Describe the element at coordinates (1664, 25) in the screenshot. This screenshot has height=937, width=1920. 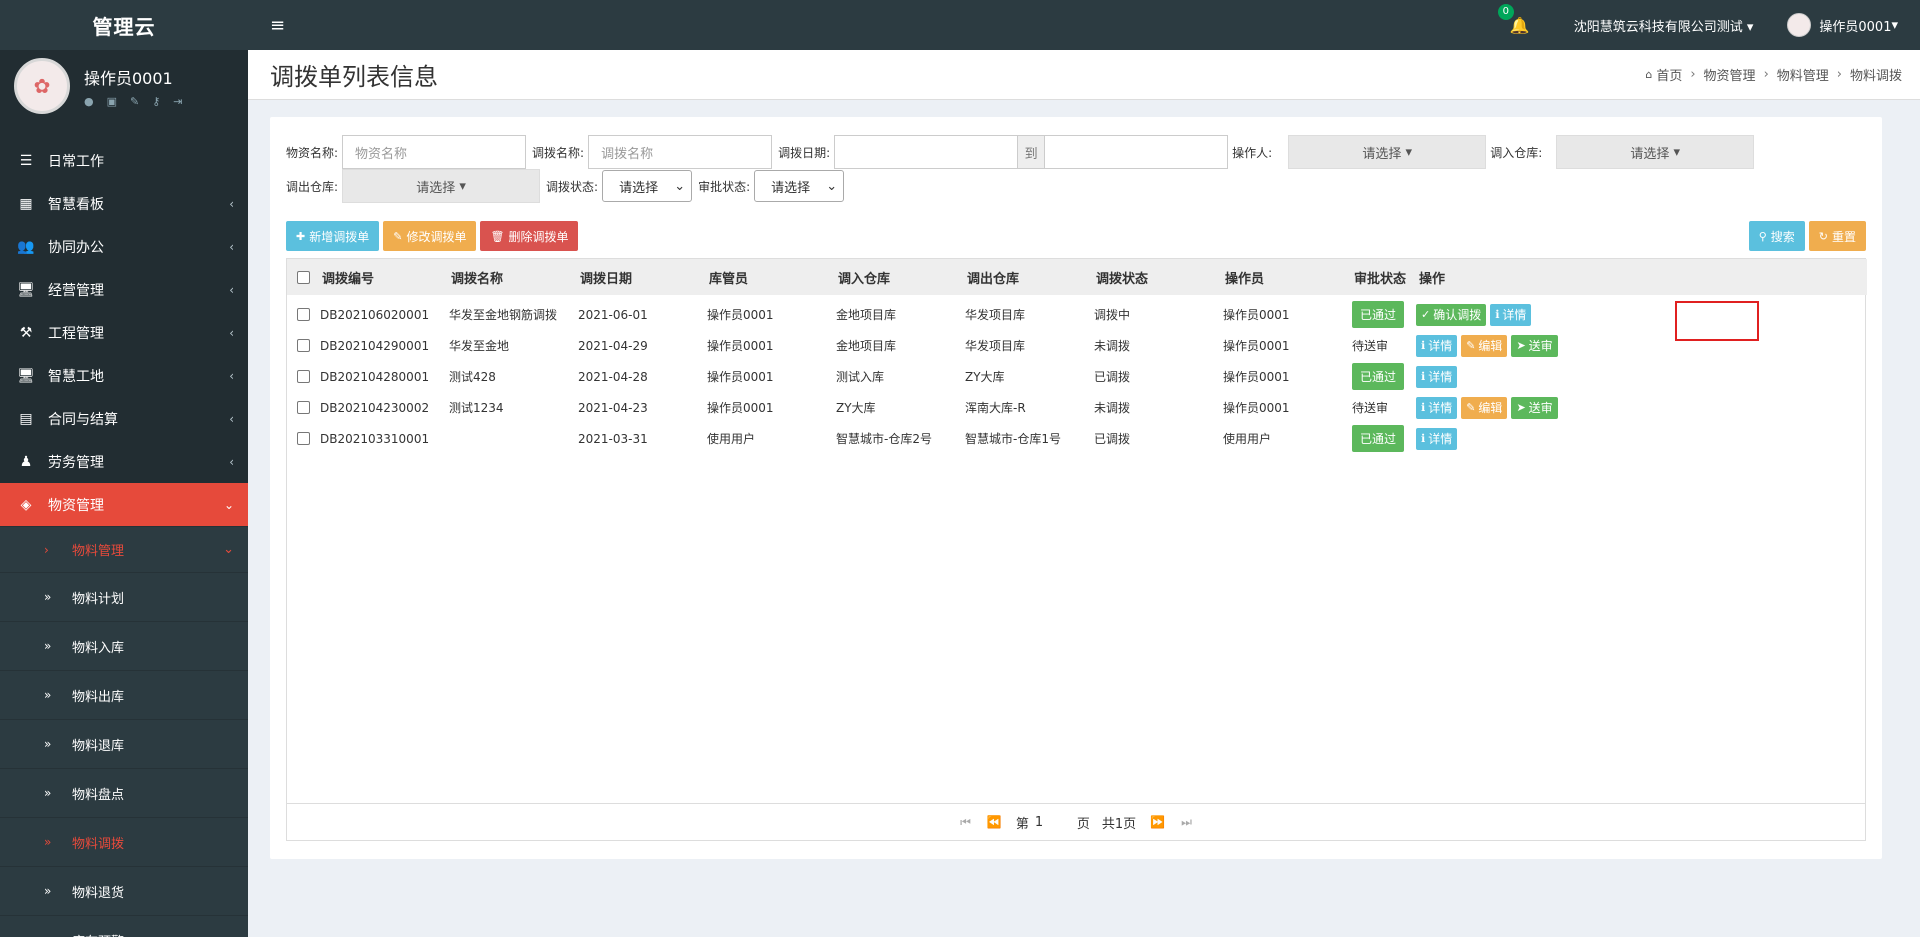
I see `company-dropdown: 沈阳慧筑云科技有限公司测试 ▾` at that location.